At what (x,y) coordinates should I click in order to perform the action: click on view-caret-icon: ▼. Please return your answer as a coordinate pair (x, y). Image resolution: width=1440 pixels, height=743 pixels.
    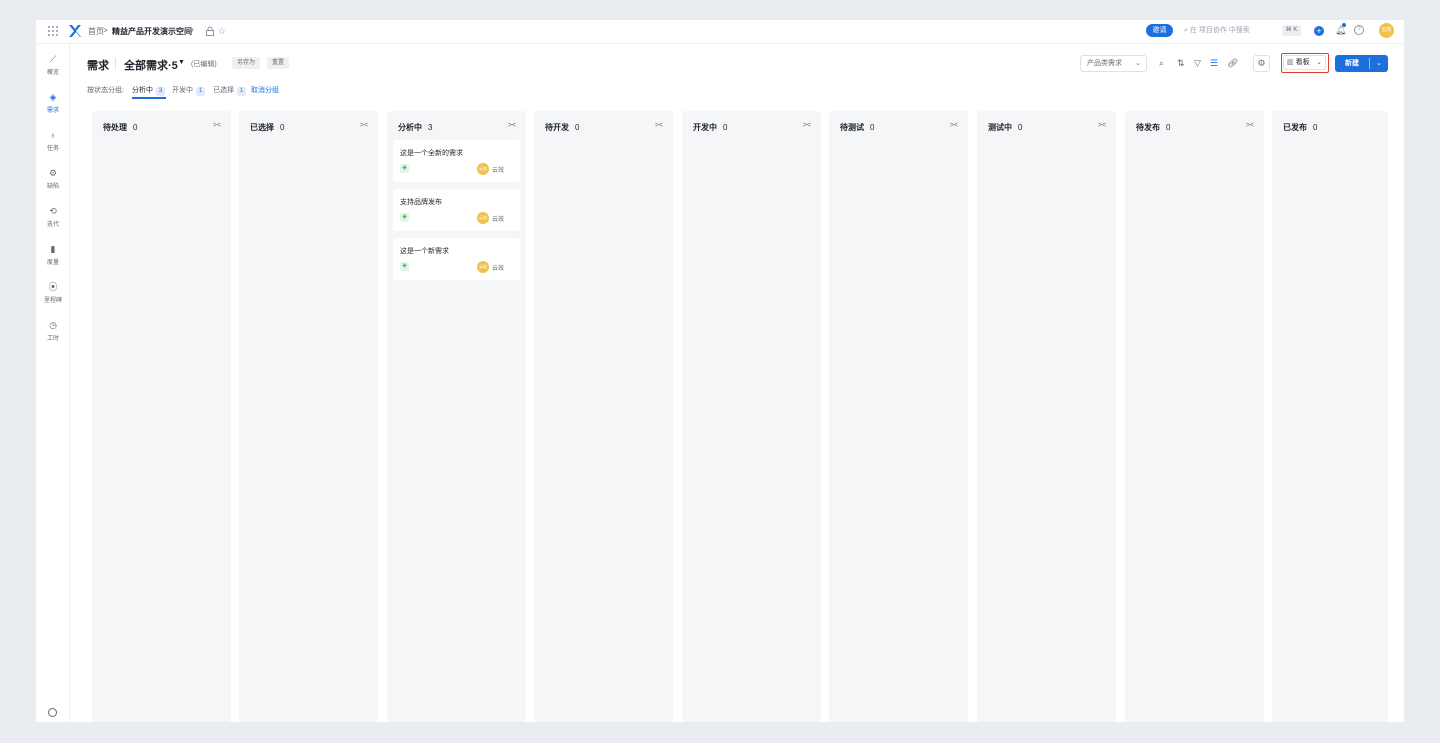
    Looking at the image, I should click on (181, 62).